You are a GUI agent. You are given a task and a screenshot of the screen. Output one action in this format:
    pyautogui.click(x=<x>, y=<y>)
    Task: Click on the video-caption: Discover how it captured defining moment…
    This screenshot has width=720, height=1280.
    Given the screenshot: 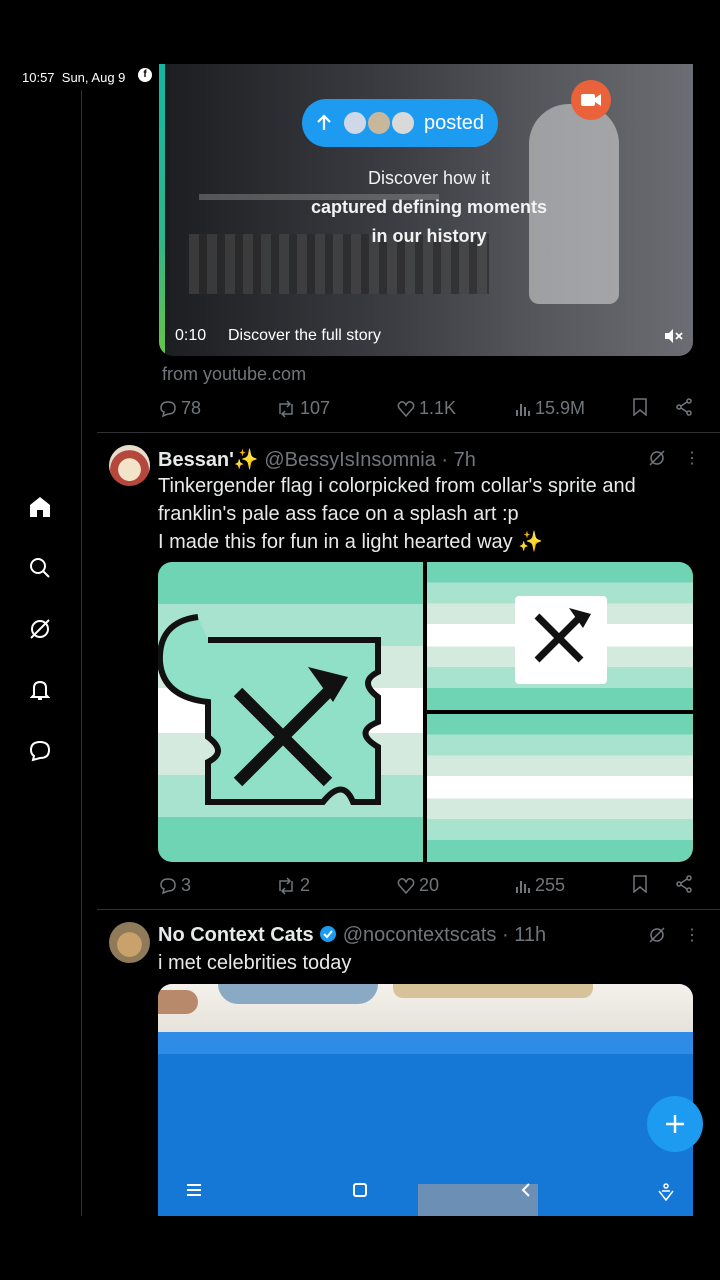 What is the action you would take?
    pyautogui.click(x=429, y=207)
    